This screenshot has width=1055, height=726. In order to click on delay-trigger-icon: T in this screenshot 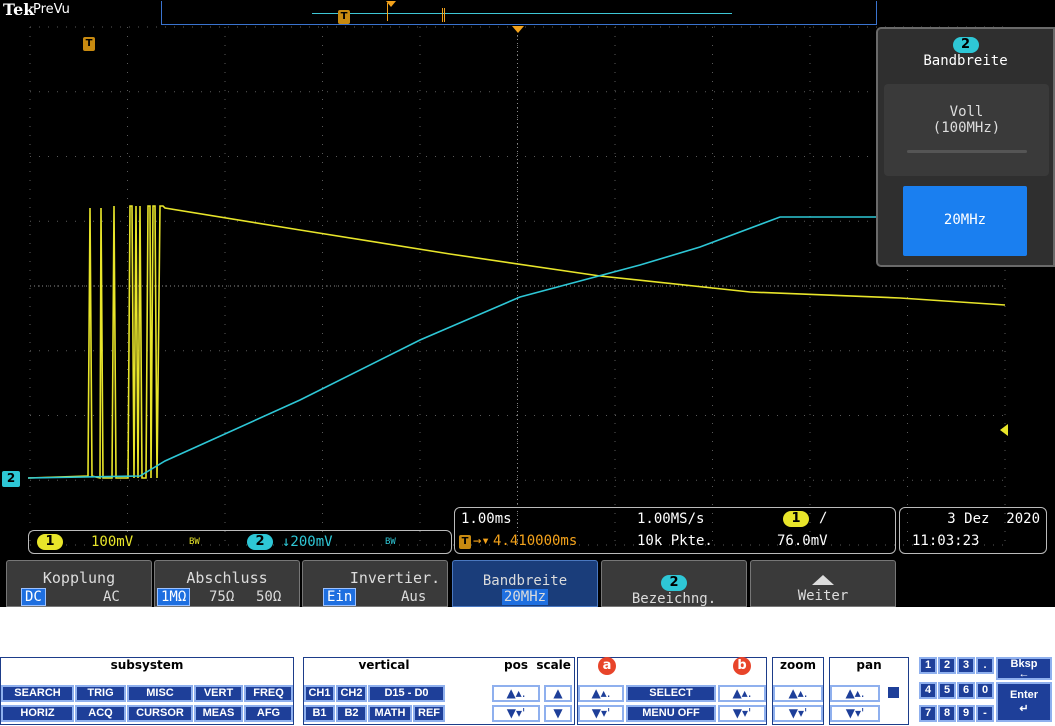, I will do `click(465, 542)`.